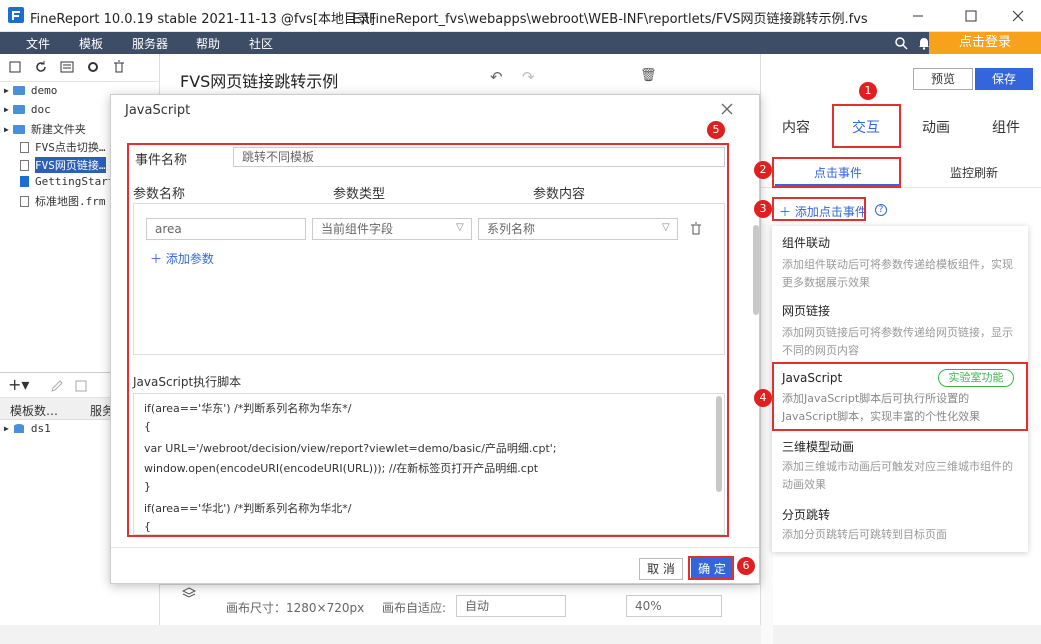  What do you see at coordinates (1004, 79) in the screenshot?
I see `save-button: 保存` at bounding box center [1004, 79].